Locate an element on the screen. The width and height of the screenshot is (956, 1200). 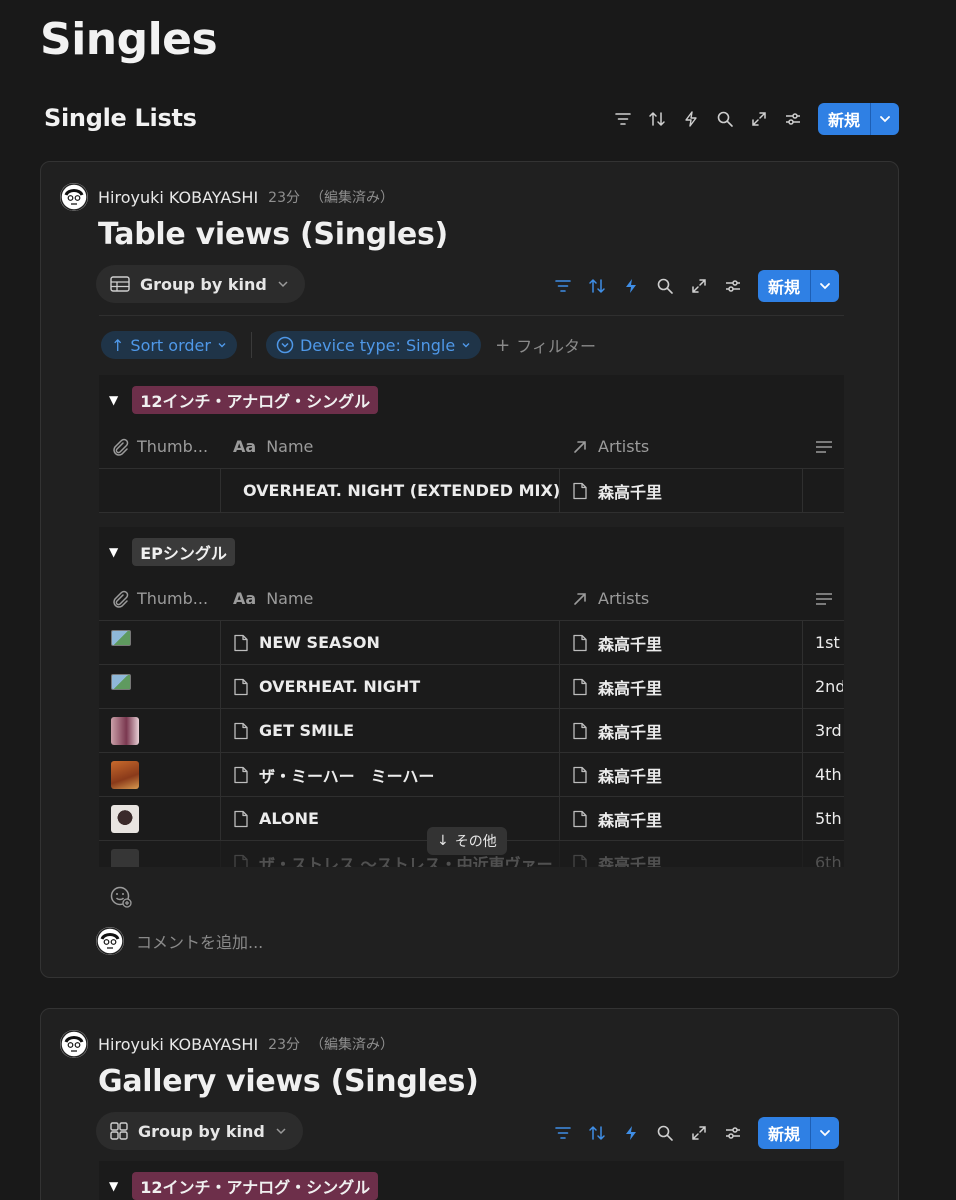
add-filter-button: + フィルター is located at coordinates (545, 345).